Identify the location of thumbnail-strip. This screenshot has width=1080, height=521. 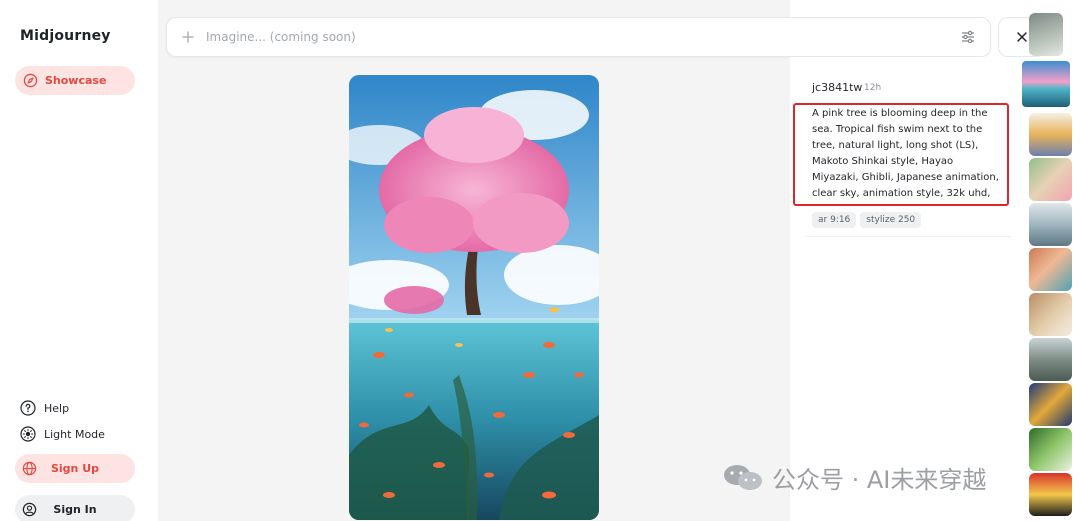
(1050, 267).